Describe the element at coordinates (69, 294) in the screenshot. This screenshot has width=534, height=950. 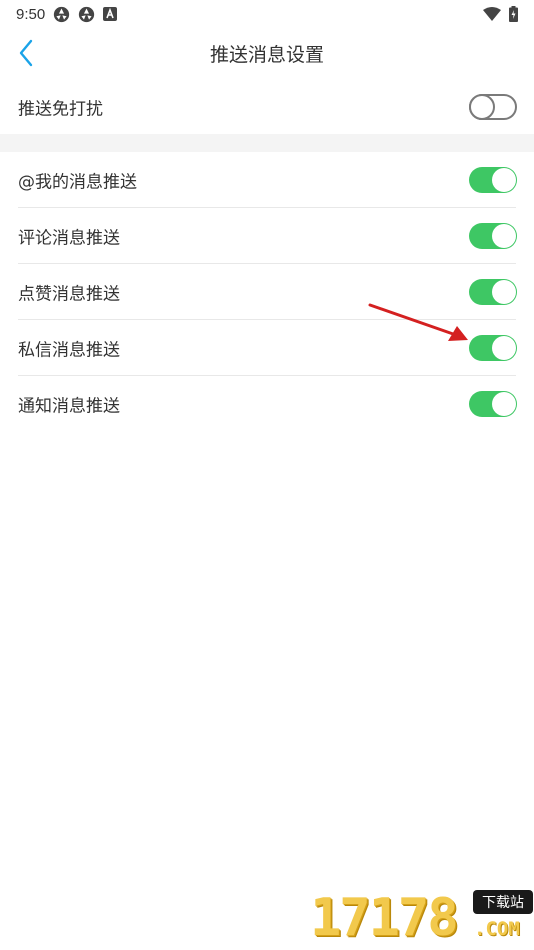
I see `setting-label: 点赞消息推送` at that location.